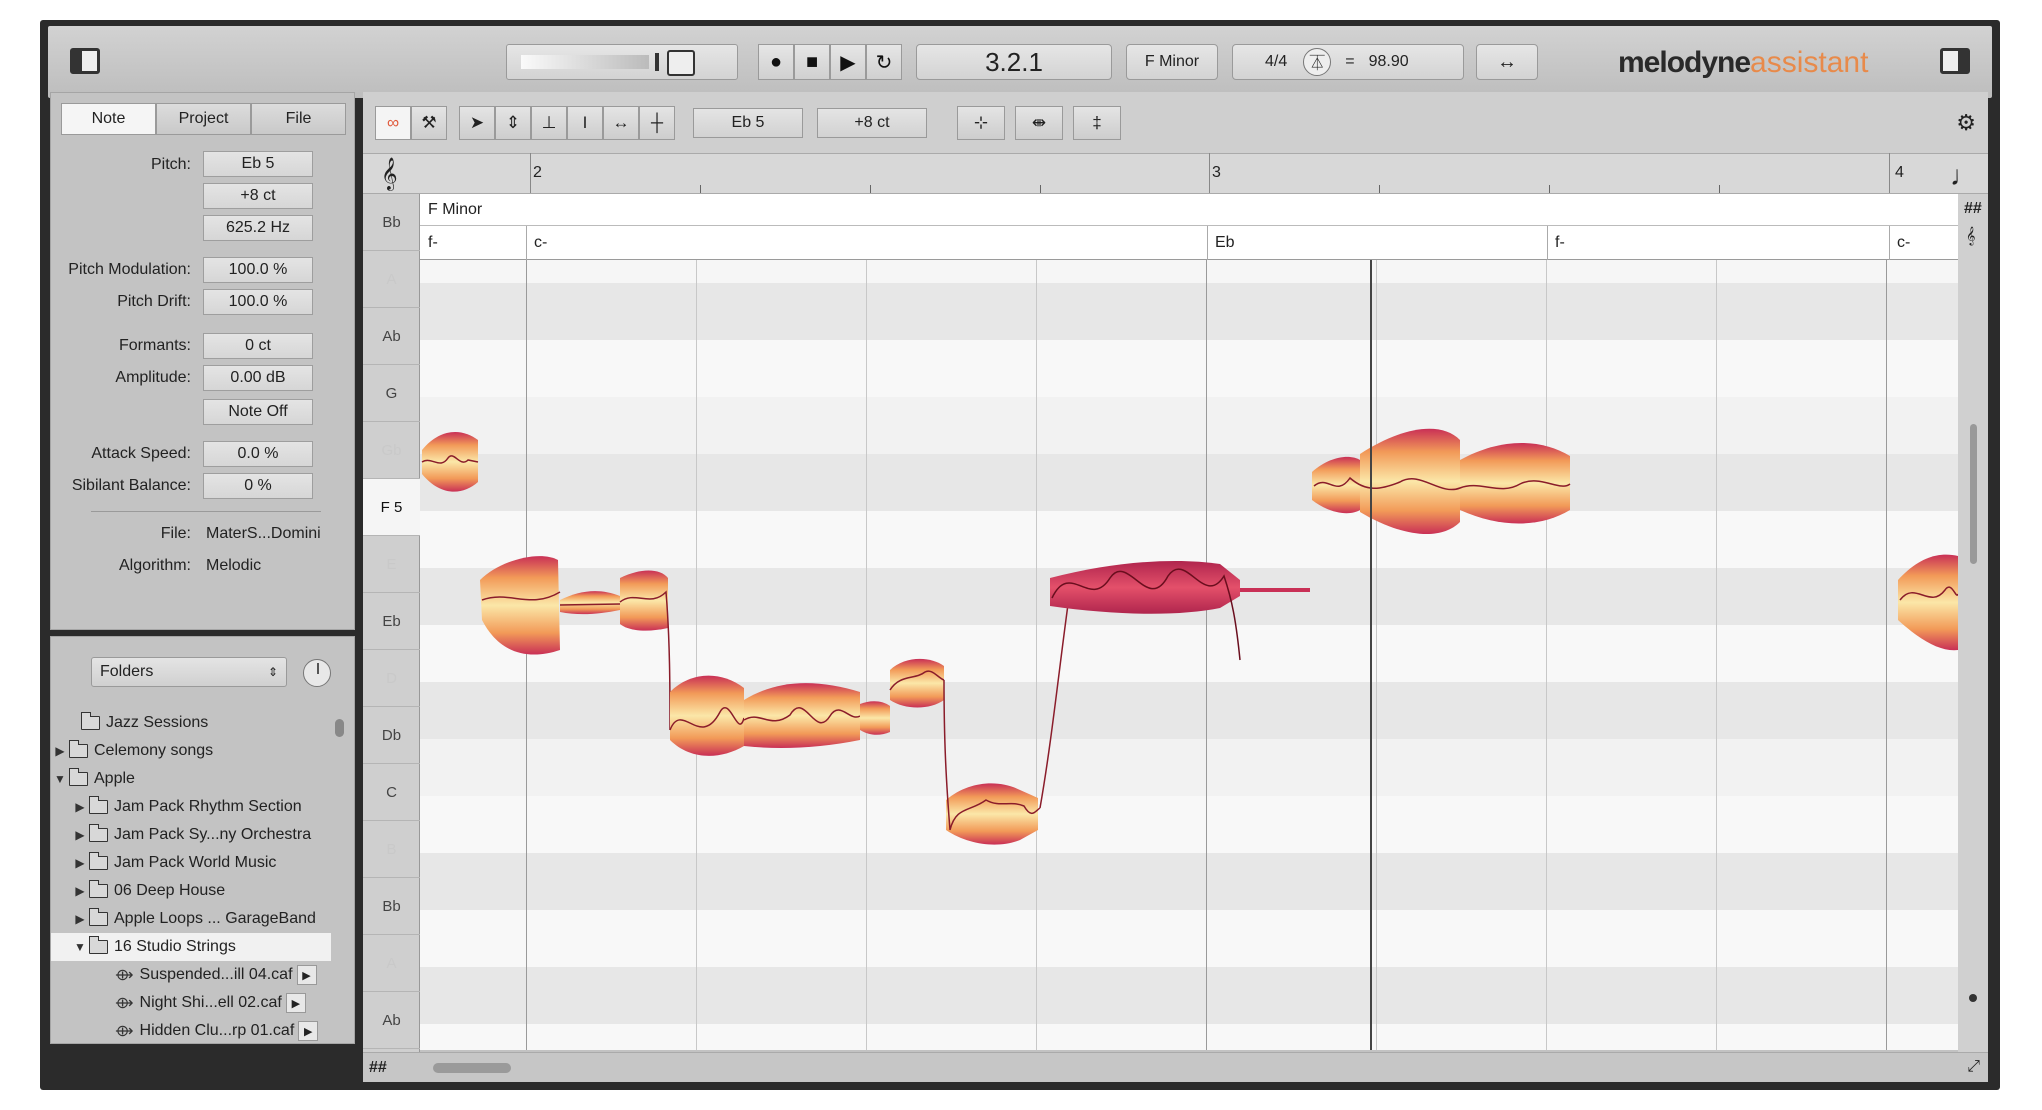  What do you see at coordinates (1966, 123) in the screenshot?
I see `settings-gear-icon: ⚙` at bounding box center [1966, 123].